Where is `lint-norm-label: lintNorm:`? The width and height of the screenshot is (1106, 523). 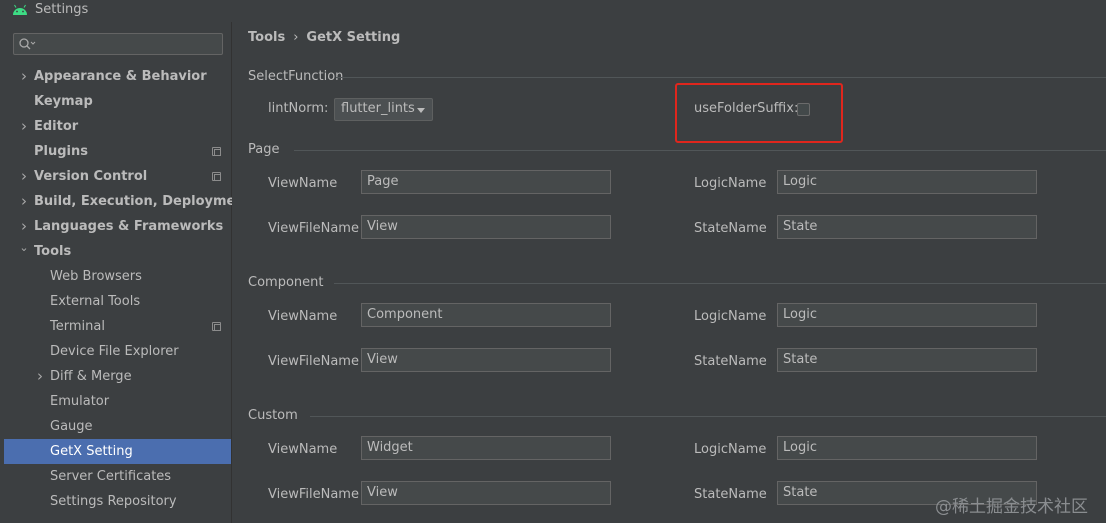
lint-norm-label: lintNorm: is located at coordinates (298, 108).